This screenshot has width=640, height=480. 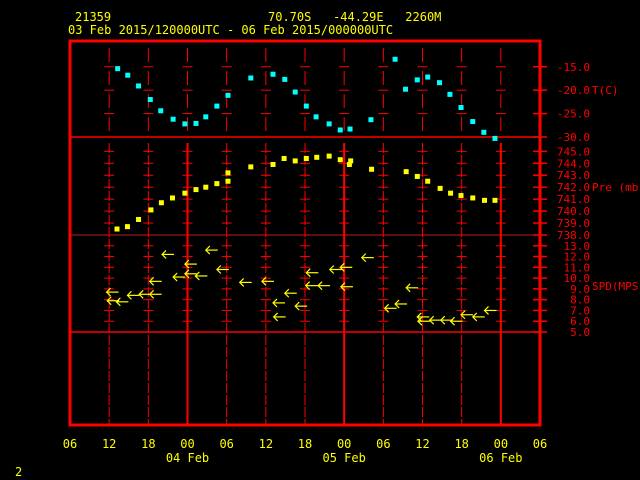 I want to click on page-number: 2, so click(x=18, y=472).